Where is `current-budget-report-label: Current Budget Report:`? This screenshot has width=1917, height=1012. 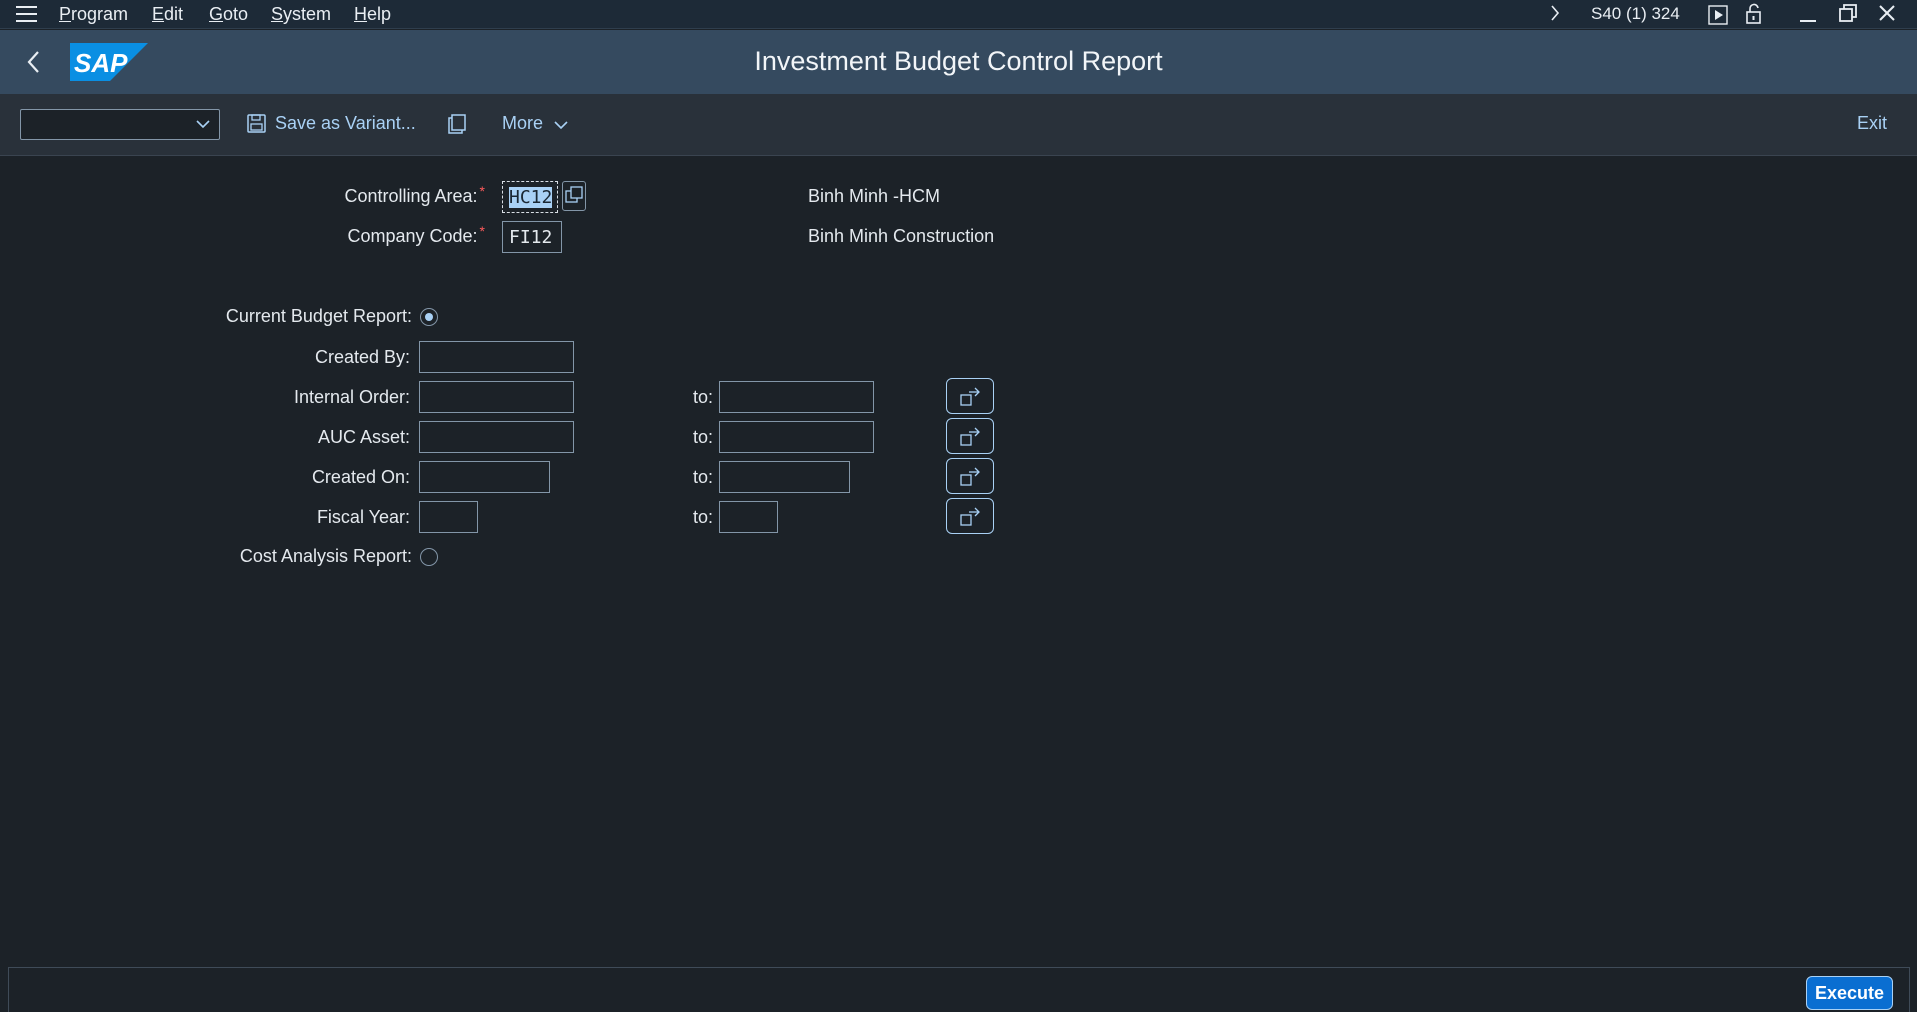 current-budget-report-label: Current Budget Report: is located at coordinates (318, 316).